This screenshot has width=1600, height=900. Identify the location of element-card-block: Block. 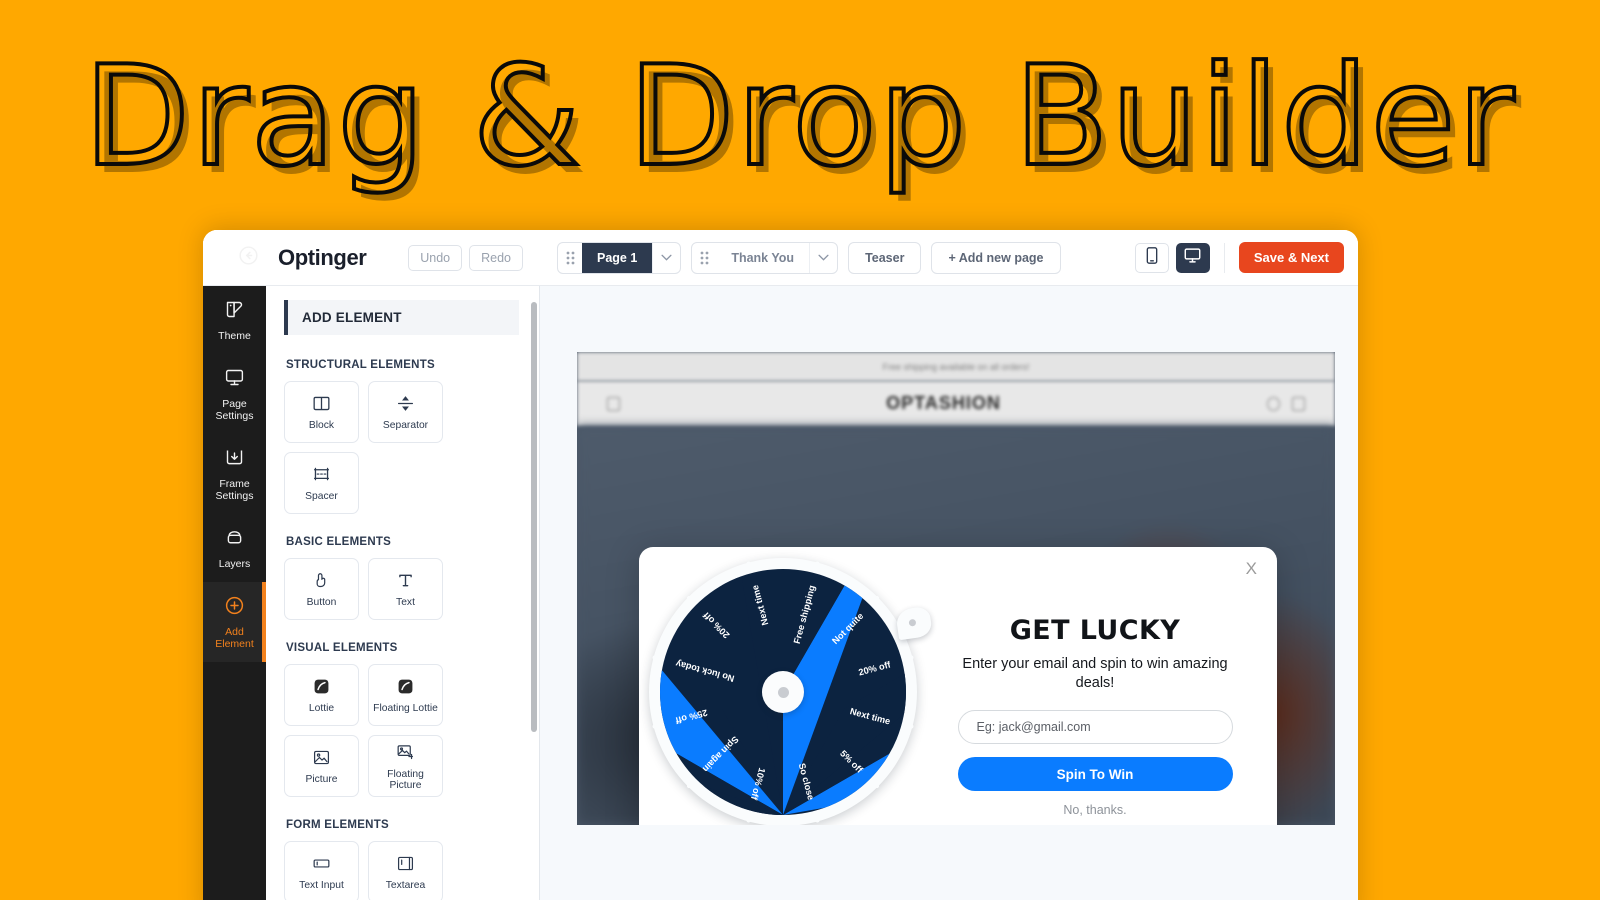
(321, 412).